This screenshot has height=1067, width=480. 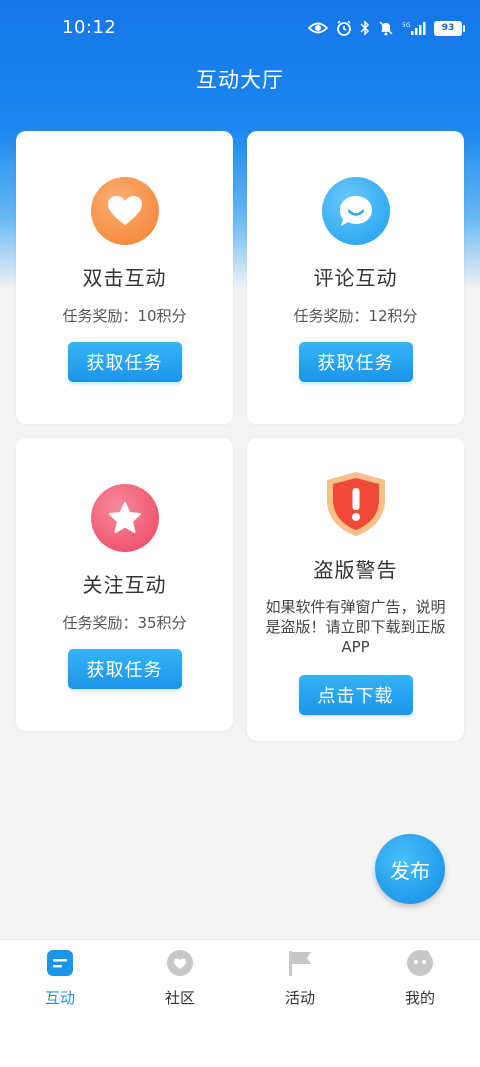 I want to click on tab-activity: 活动, so click(x=300, y=980).